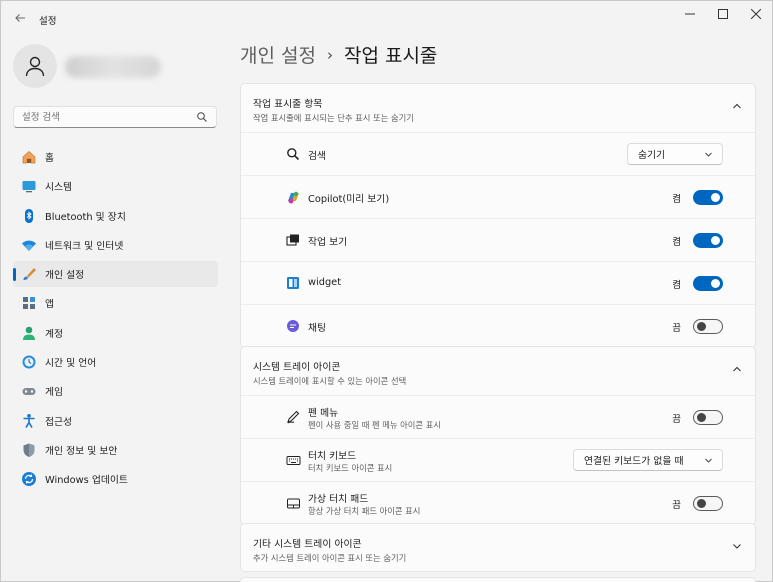  I want to click on touch-keyboard-dropdown: 연결된 키보드가 없을 때, so click(648, 460).